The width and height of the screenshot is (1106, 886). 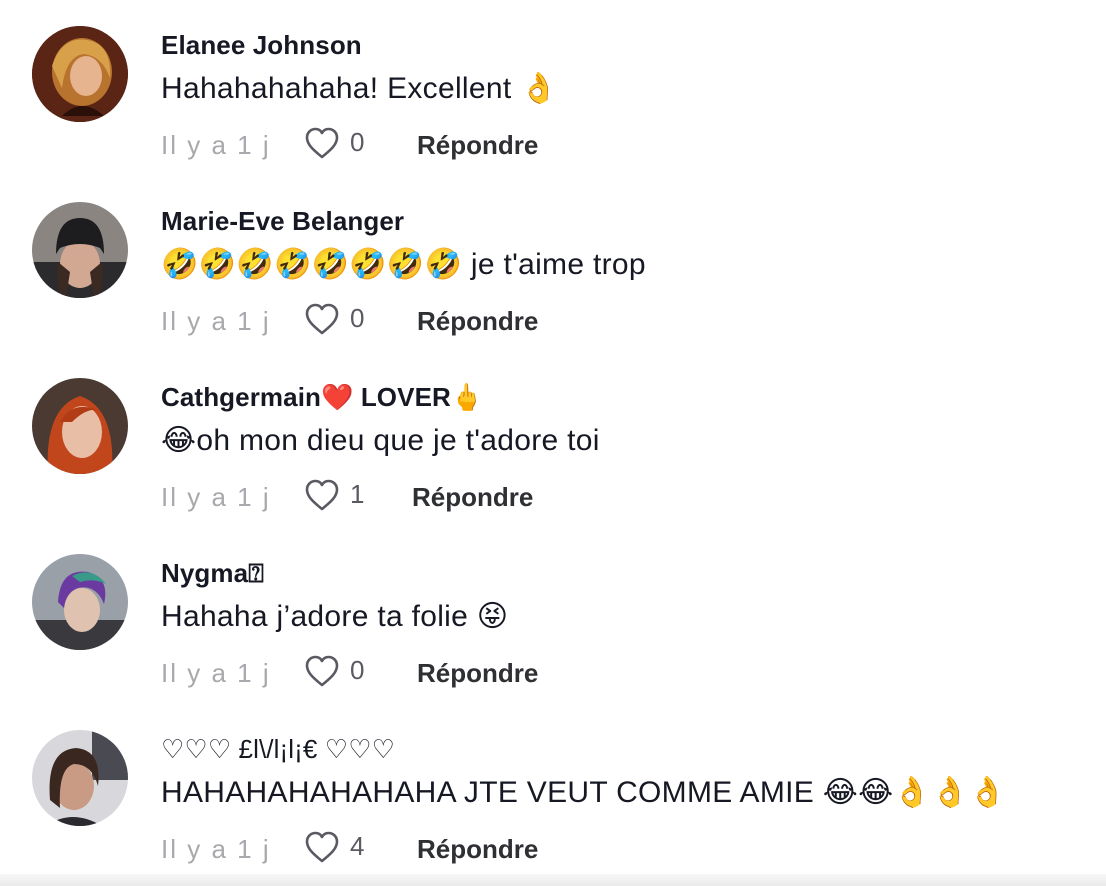 What do you see at coordinates (322, 397) in the screenshot?
I see `comment-username: Cathgermain❤️ LOVER🖕` at bounding box center [322, 397].